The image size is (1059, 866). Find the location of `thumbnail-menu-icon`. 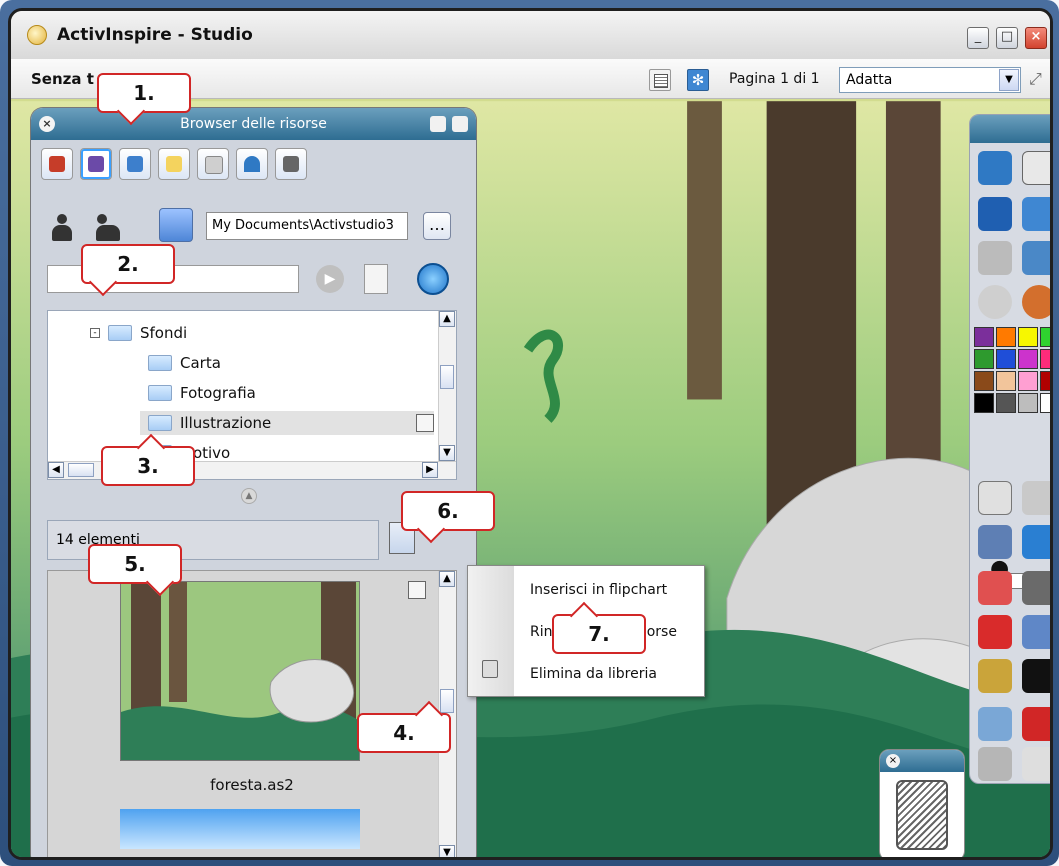

thumbnail-menu-icon is located at coordinates (417, 590).